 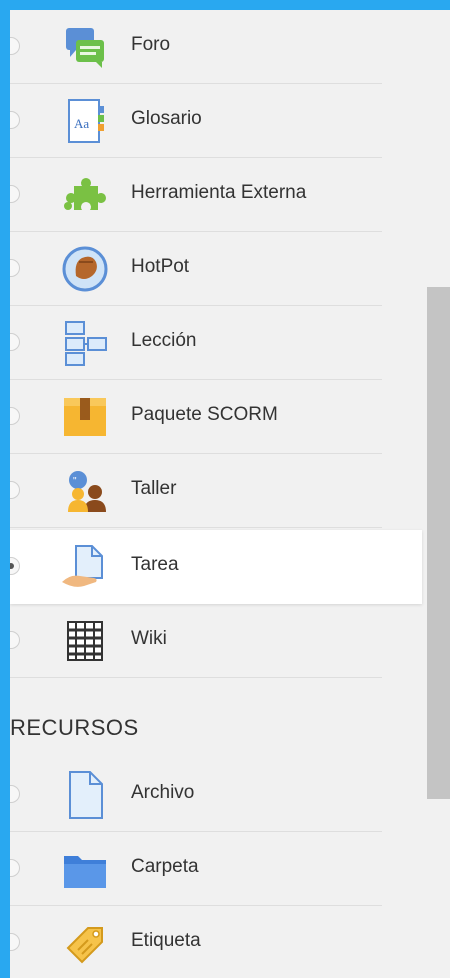 What do you see at coordinates (149, 638) in the screenshot?
I see `option-label: Wiki` at bounding box center [149, 638].